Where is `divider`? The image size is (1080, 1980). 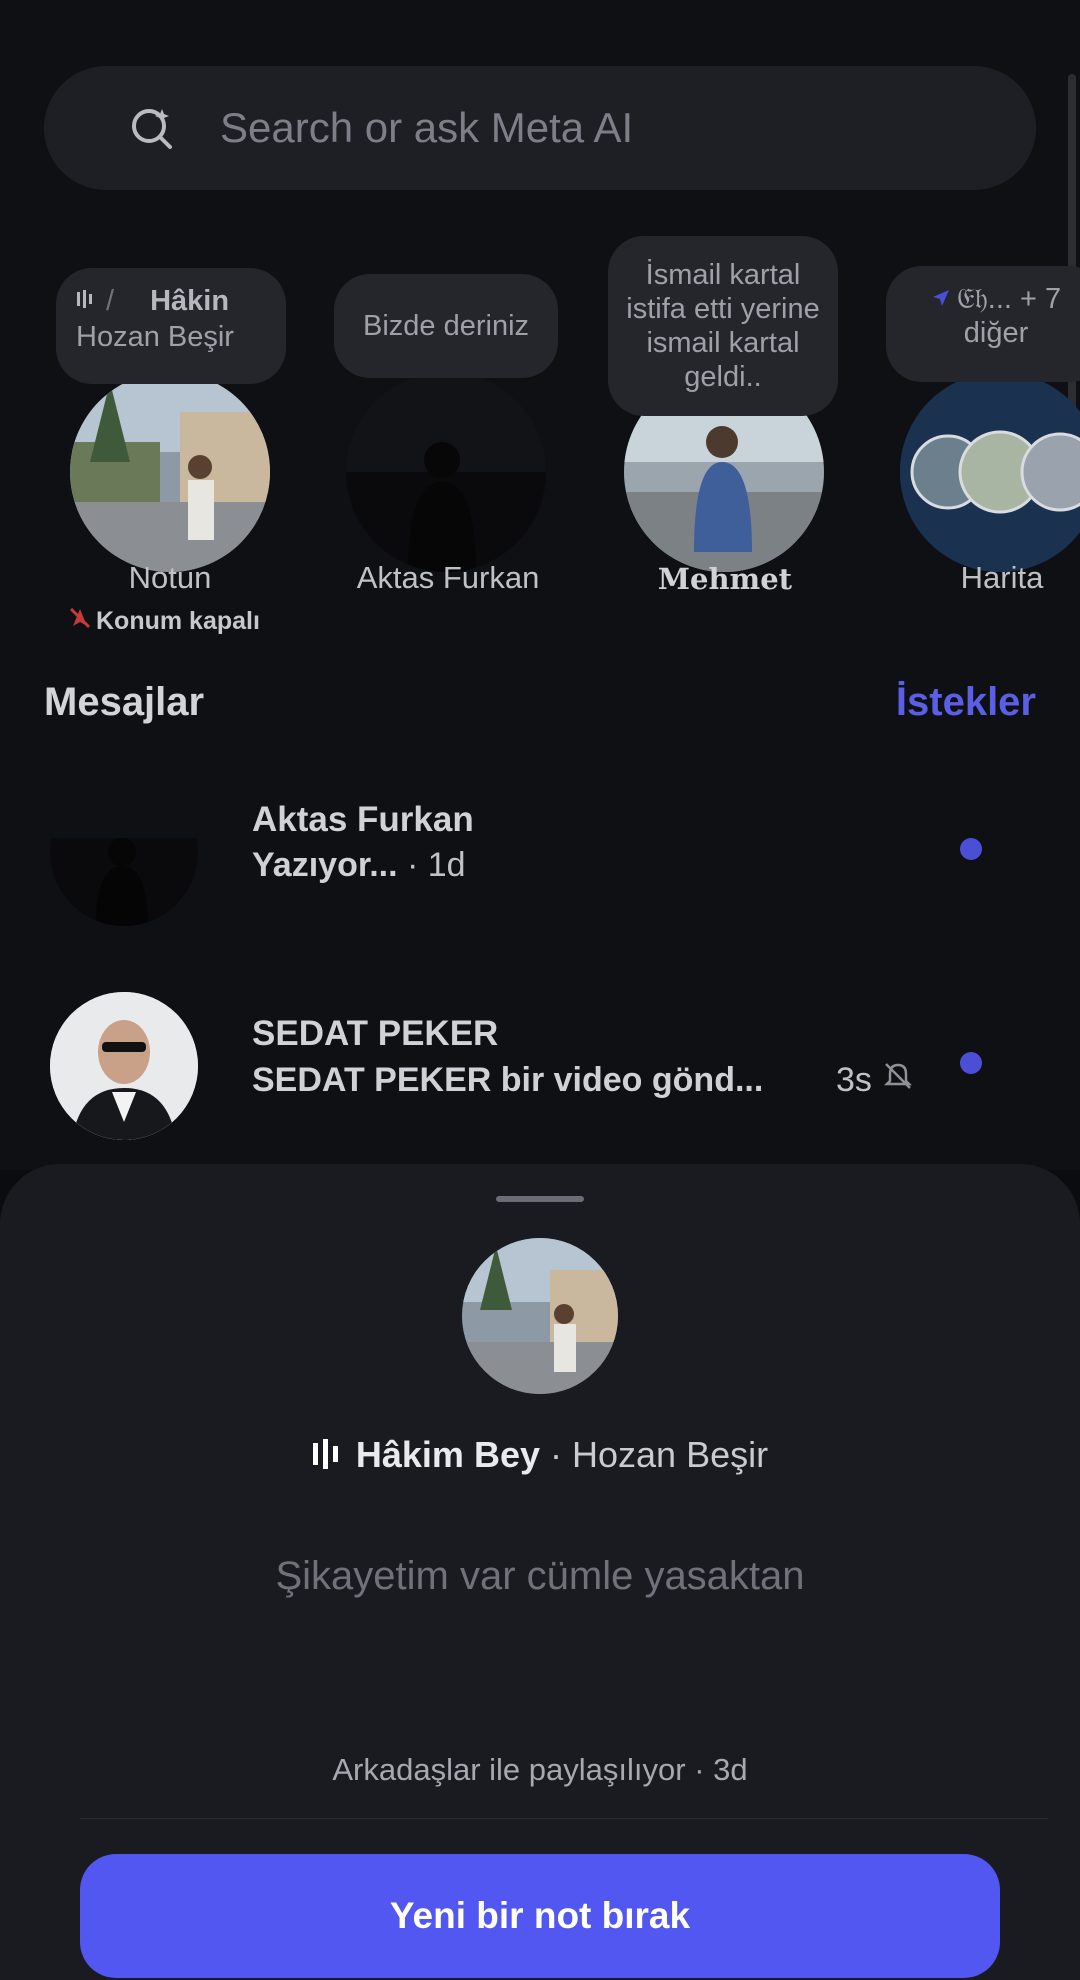
divider is located at coordinates (564, 1818).